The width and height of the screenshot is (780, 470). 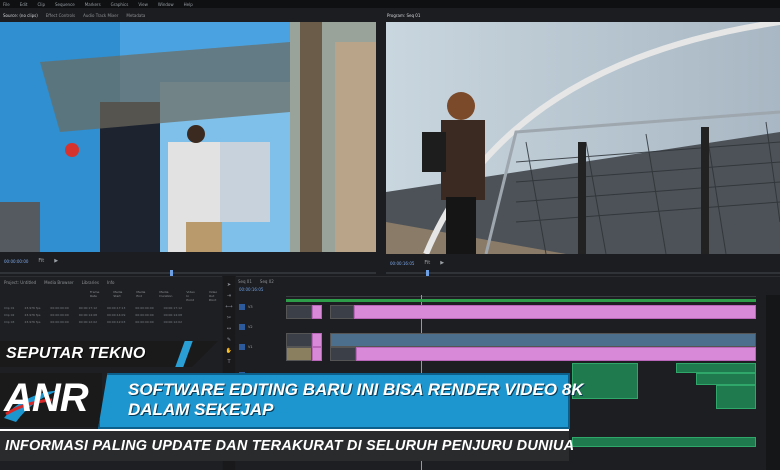 I want to click on source-scrubber, so click(x=188, y=273).